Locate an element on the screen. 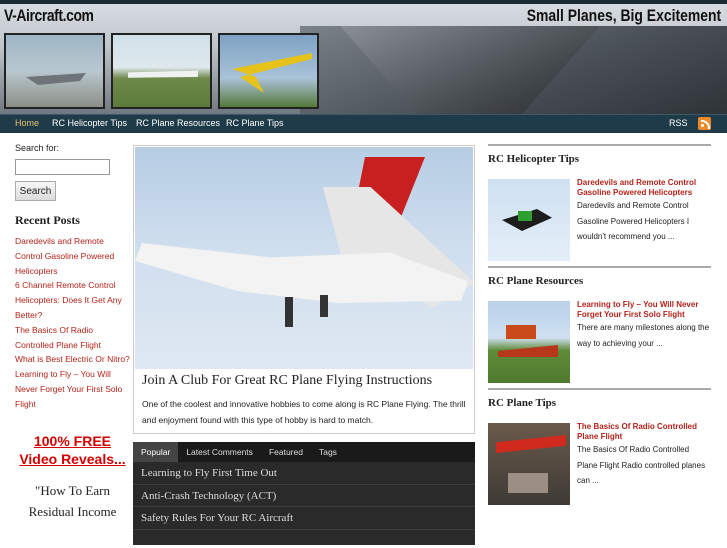 The height and width of the screenshot is (548, 727). tab-featured: Featured is located at coordinates (286, 452).